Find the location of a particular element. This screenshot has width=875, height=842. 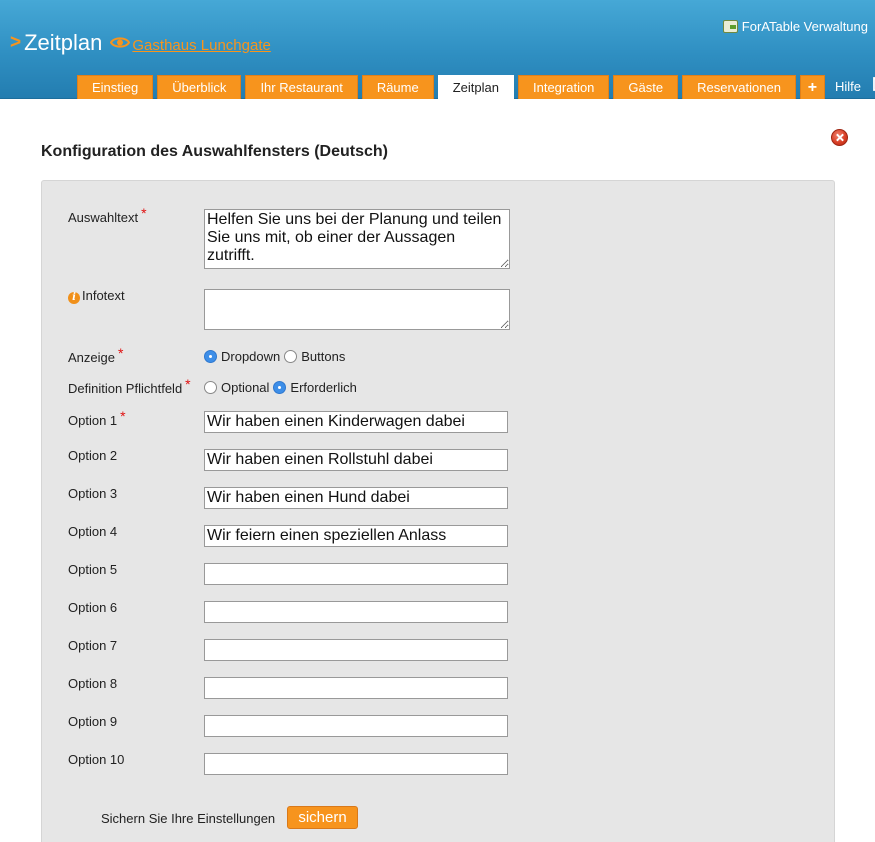

admin-label: ForATable Verwaltung is located at coordinates (805, 26).